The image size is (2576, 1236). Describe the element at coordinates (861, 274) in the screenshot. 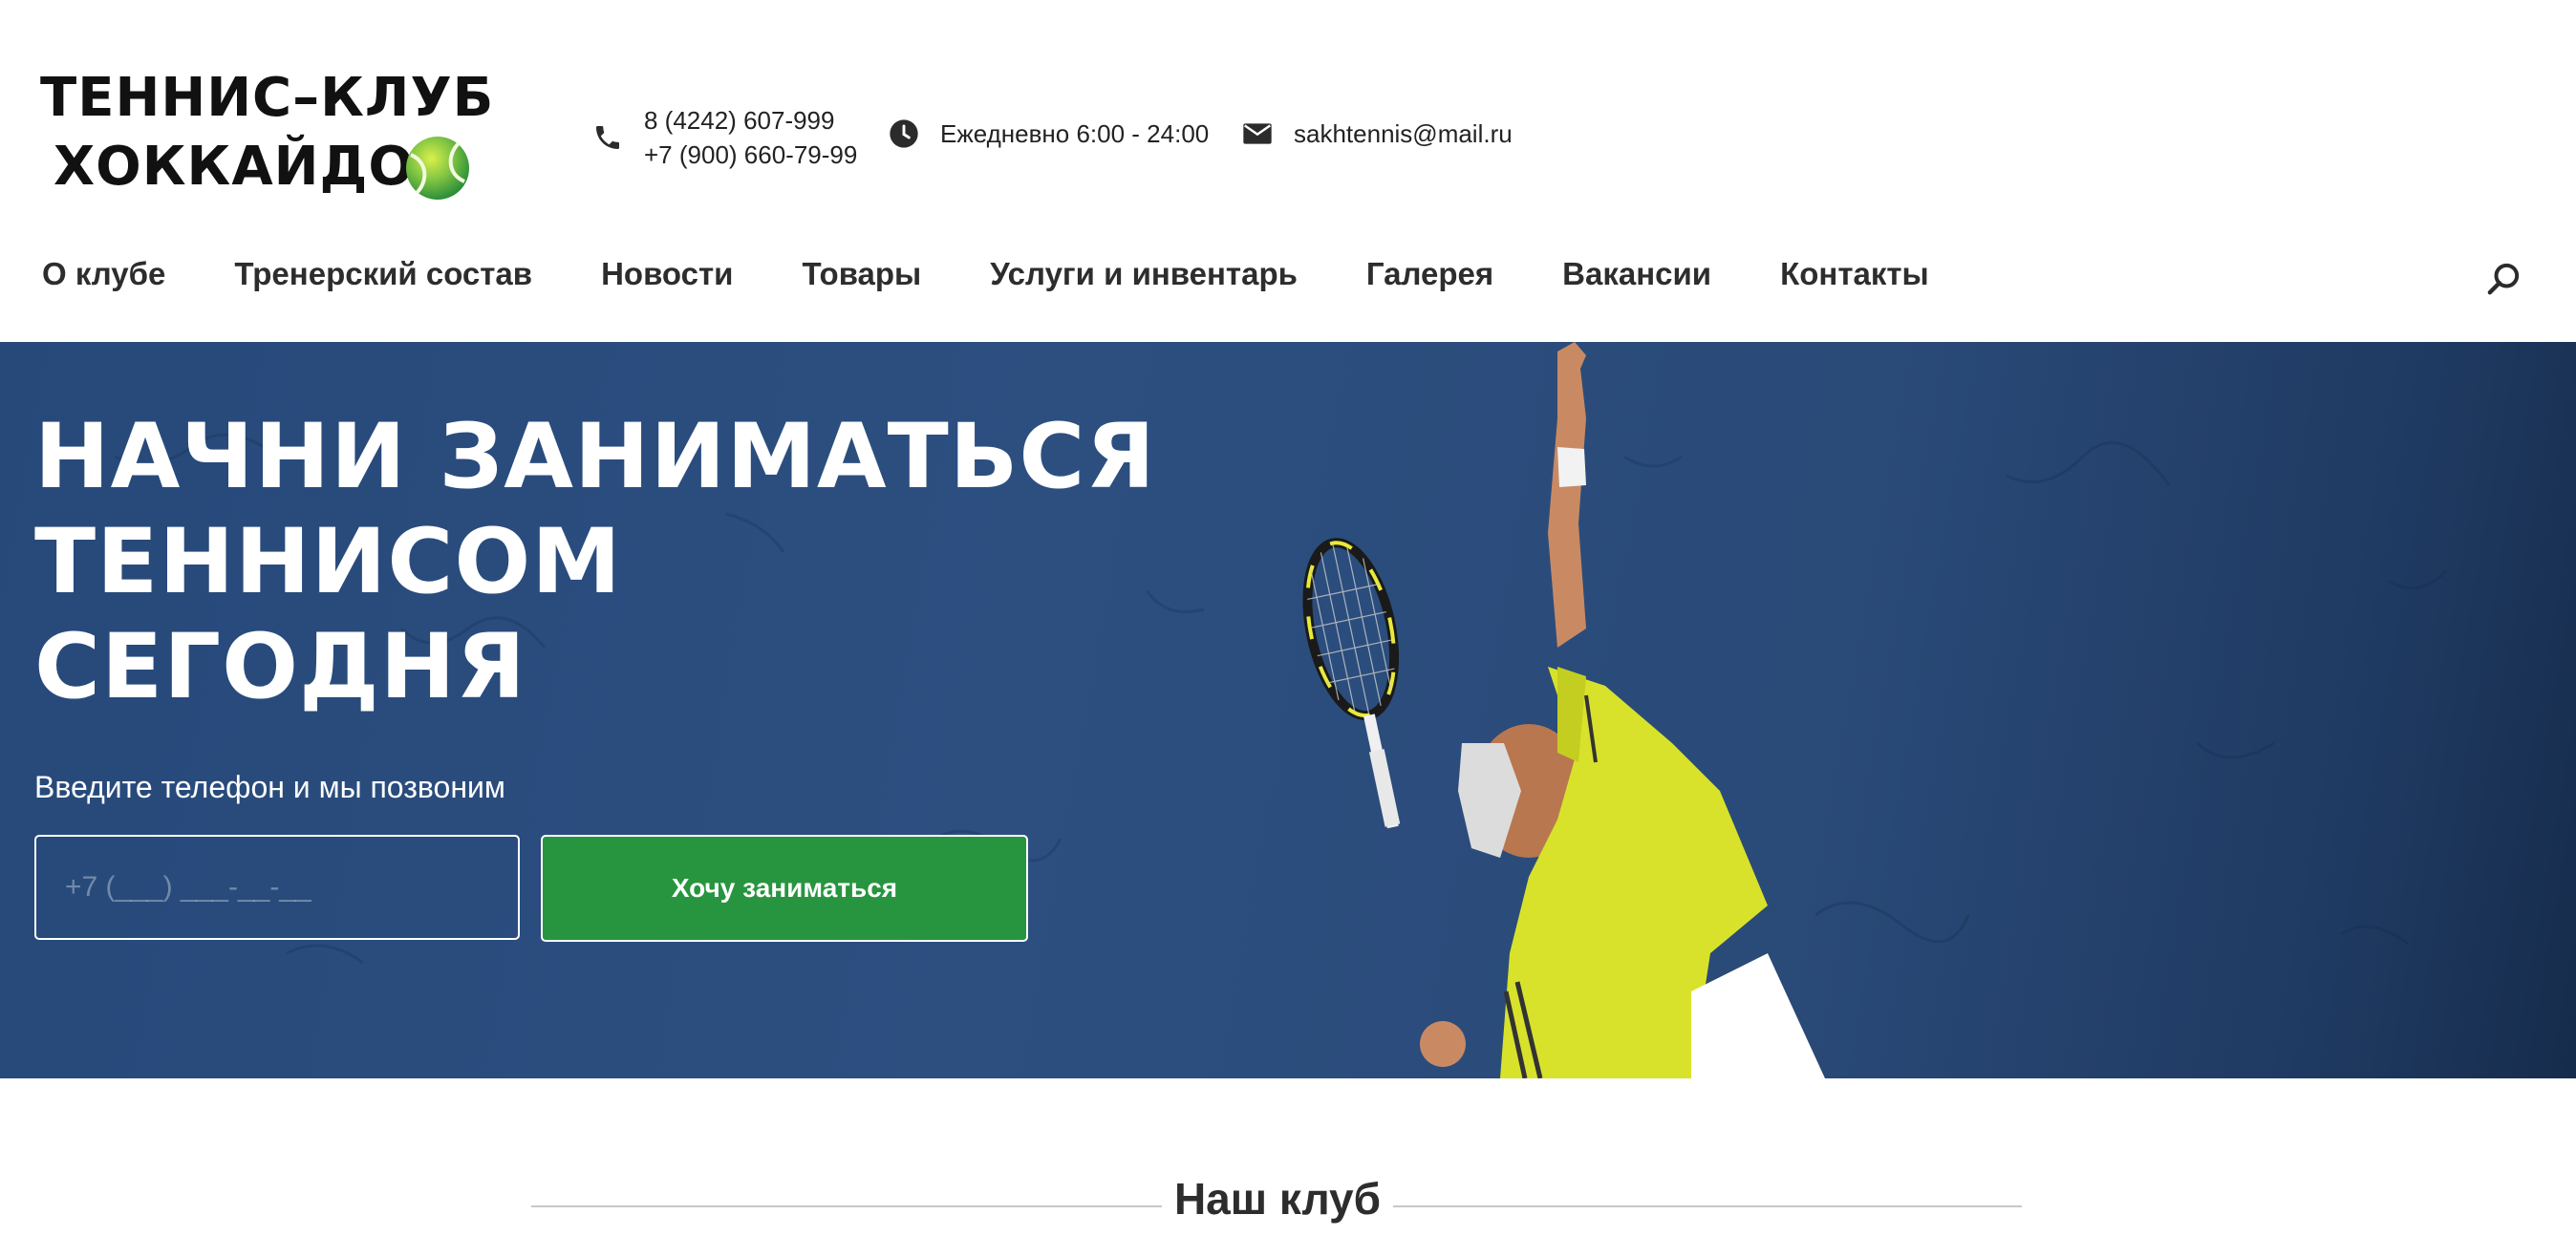

I see `nav-item-products: Товары` at that location.